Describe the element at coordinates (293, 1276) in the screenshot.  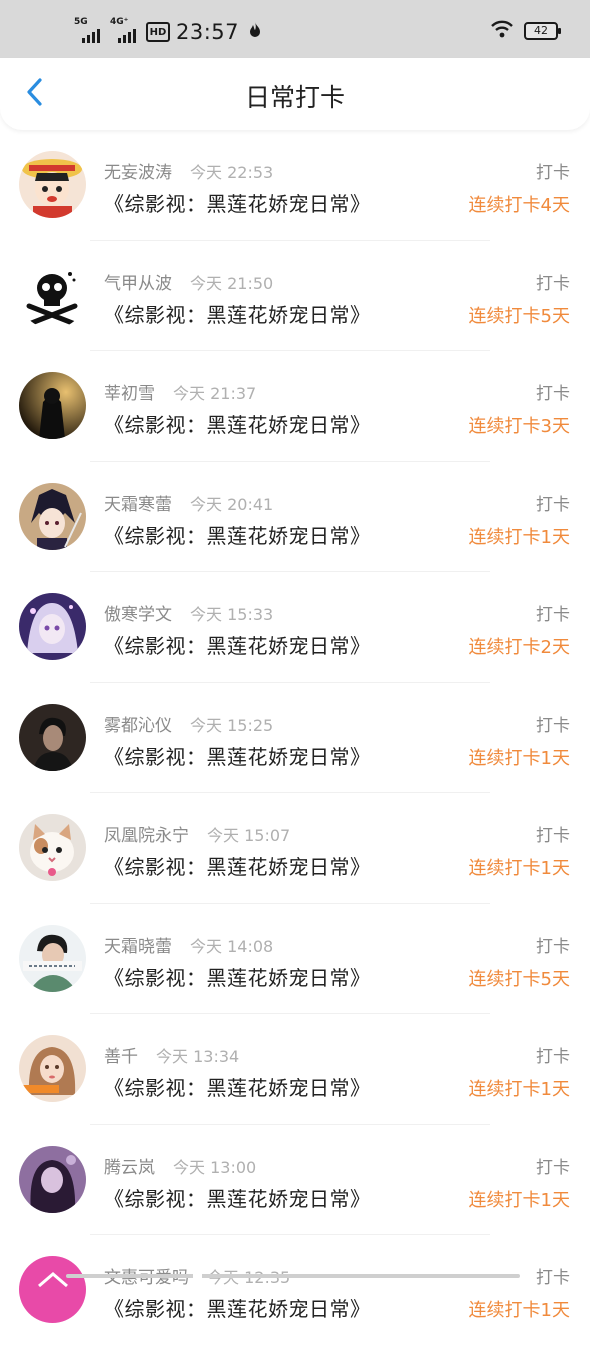
I see `scroll-indicator` at that location.